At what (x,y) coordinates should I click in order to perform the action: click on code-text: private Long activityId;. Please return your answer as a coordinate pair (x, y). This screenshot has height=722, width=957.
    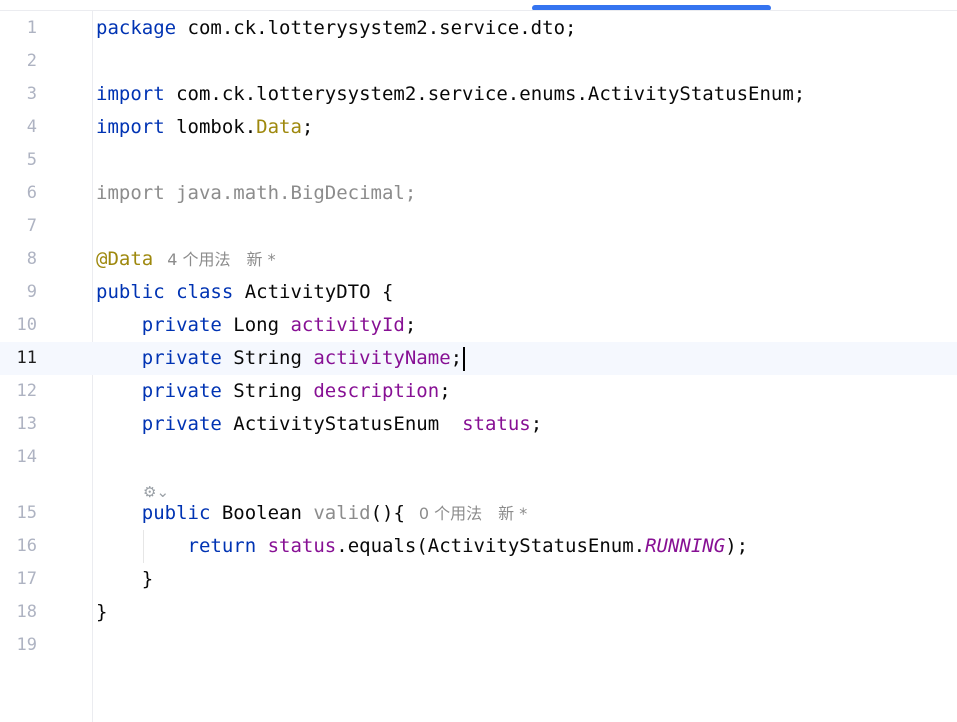
    Looking at the image, I should click on (256, 325).